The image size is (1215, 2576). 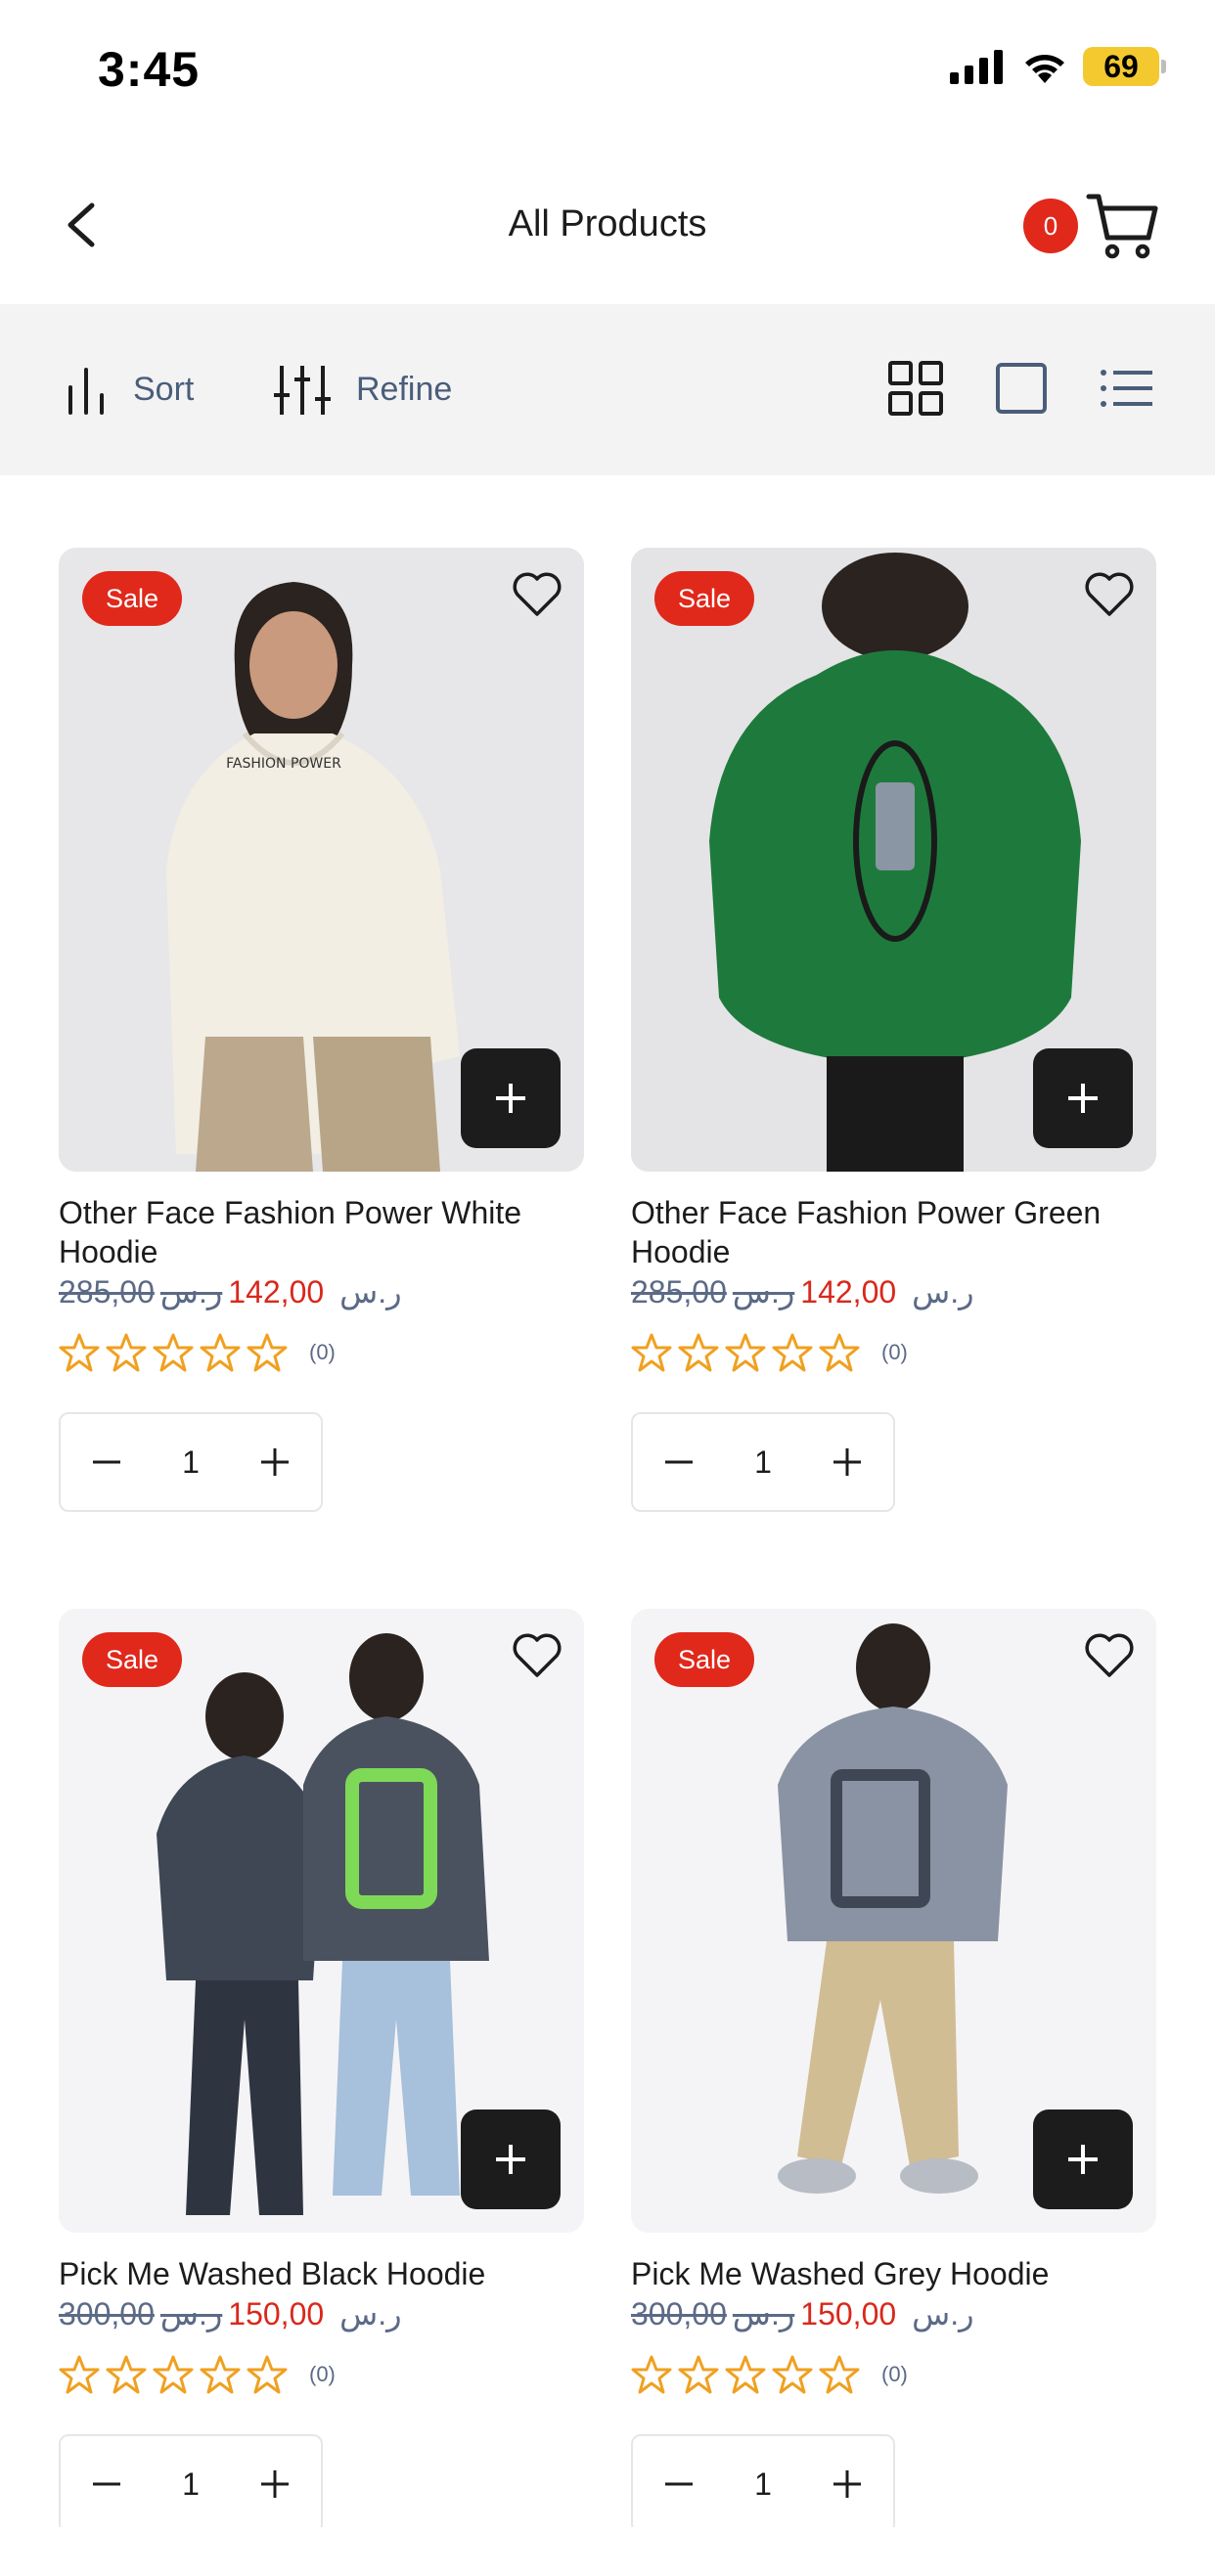 I want to click on cart-count-badge: 0, so click(x=1050, y=226).